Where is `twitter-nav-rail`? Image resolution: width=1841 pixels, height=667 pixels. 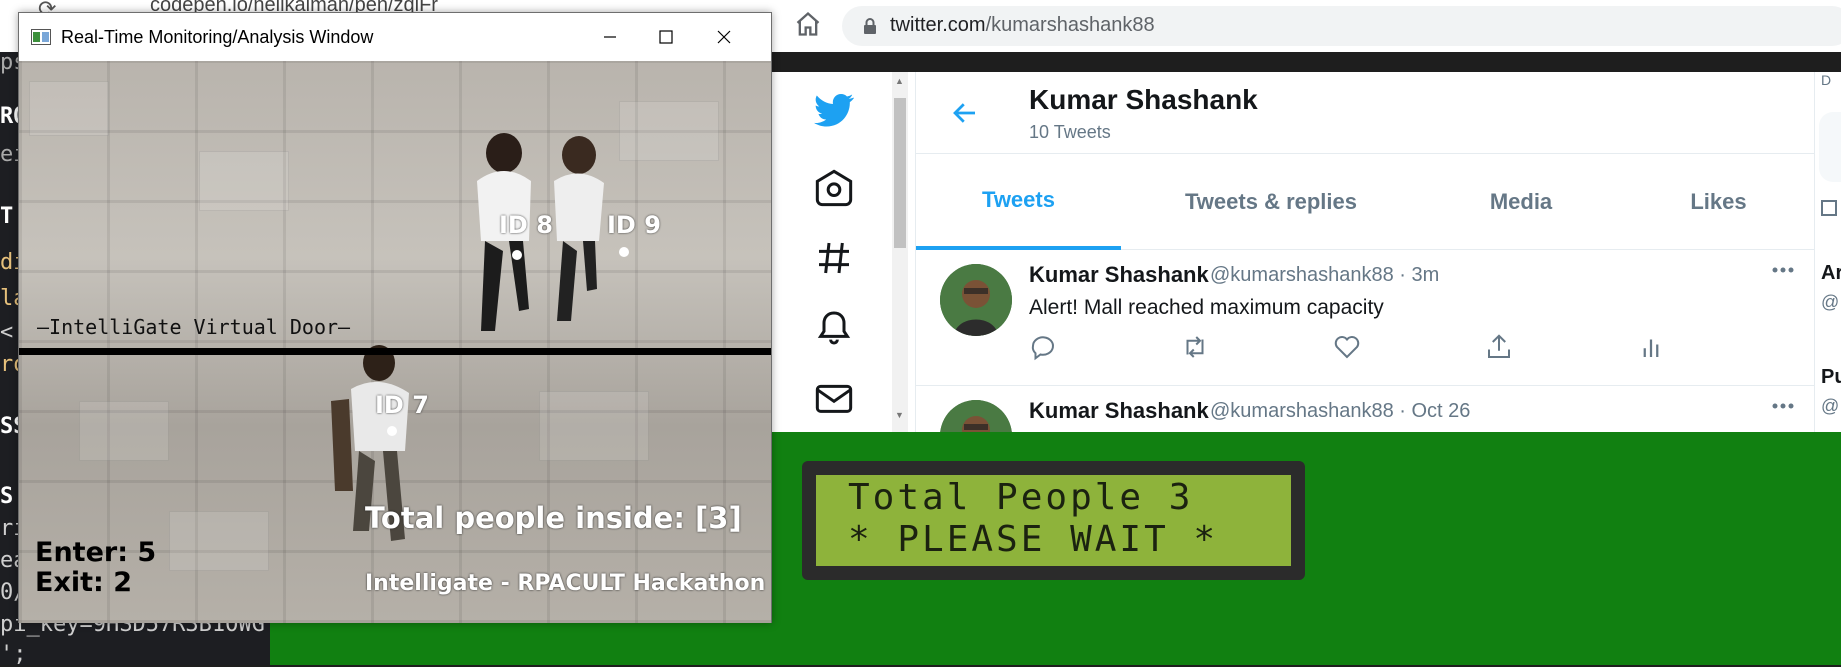 twitter-nav-rail is located at coordinates (832, 252).